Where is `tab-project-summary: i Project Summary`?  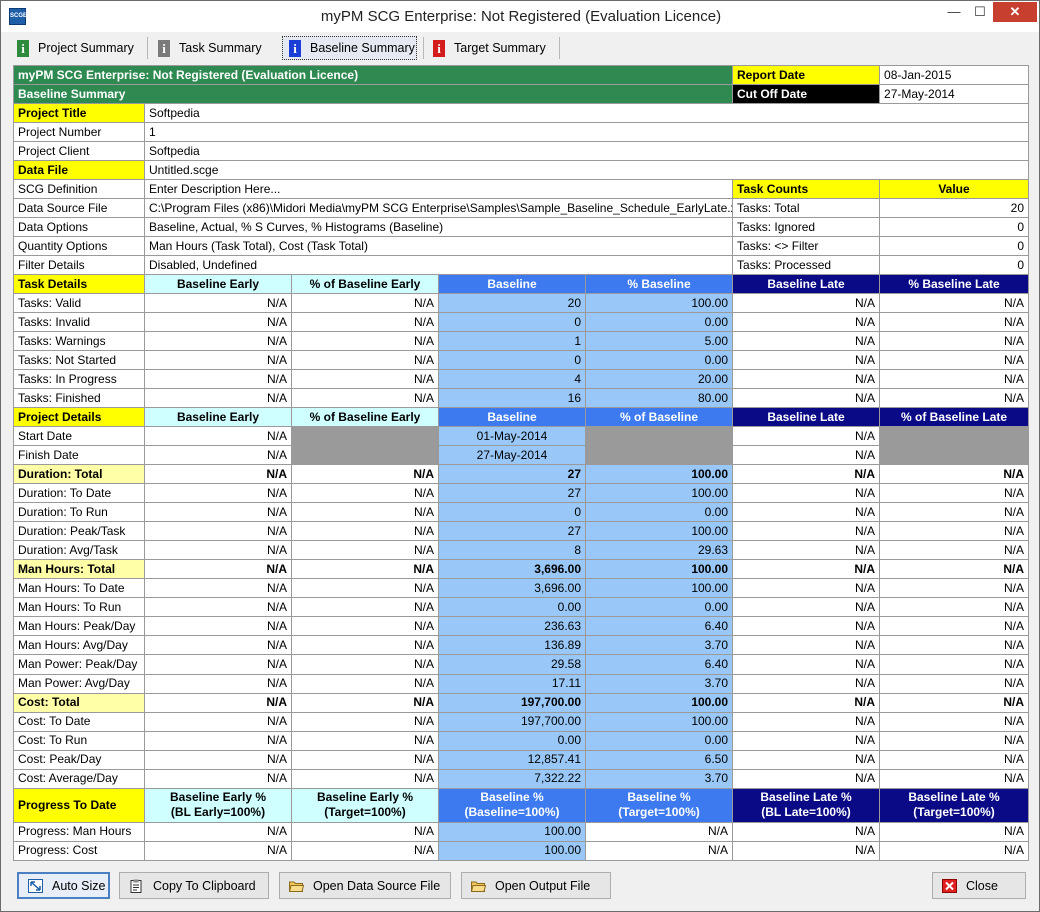
tab-project-summary: i Project Summary is located at coordinates (75, 48).